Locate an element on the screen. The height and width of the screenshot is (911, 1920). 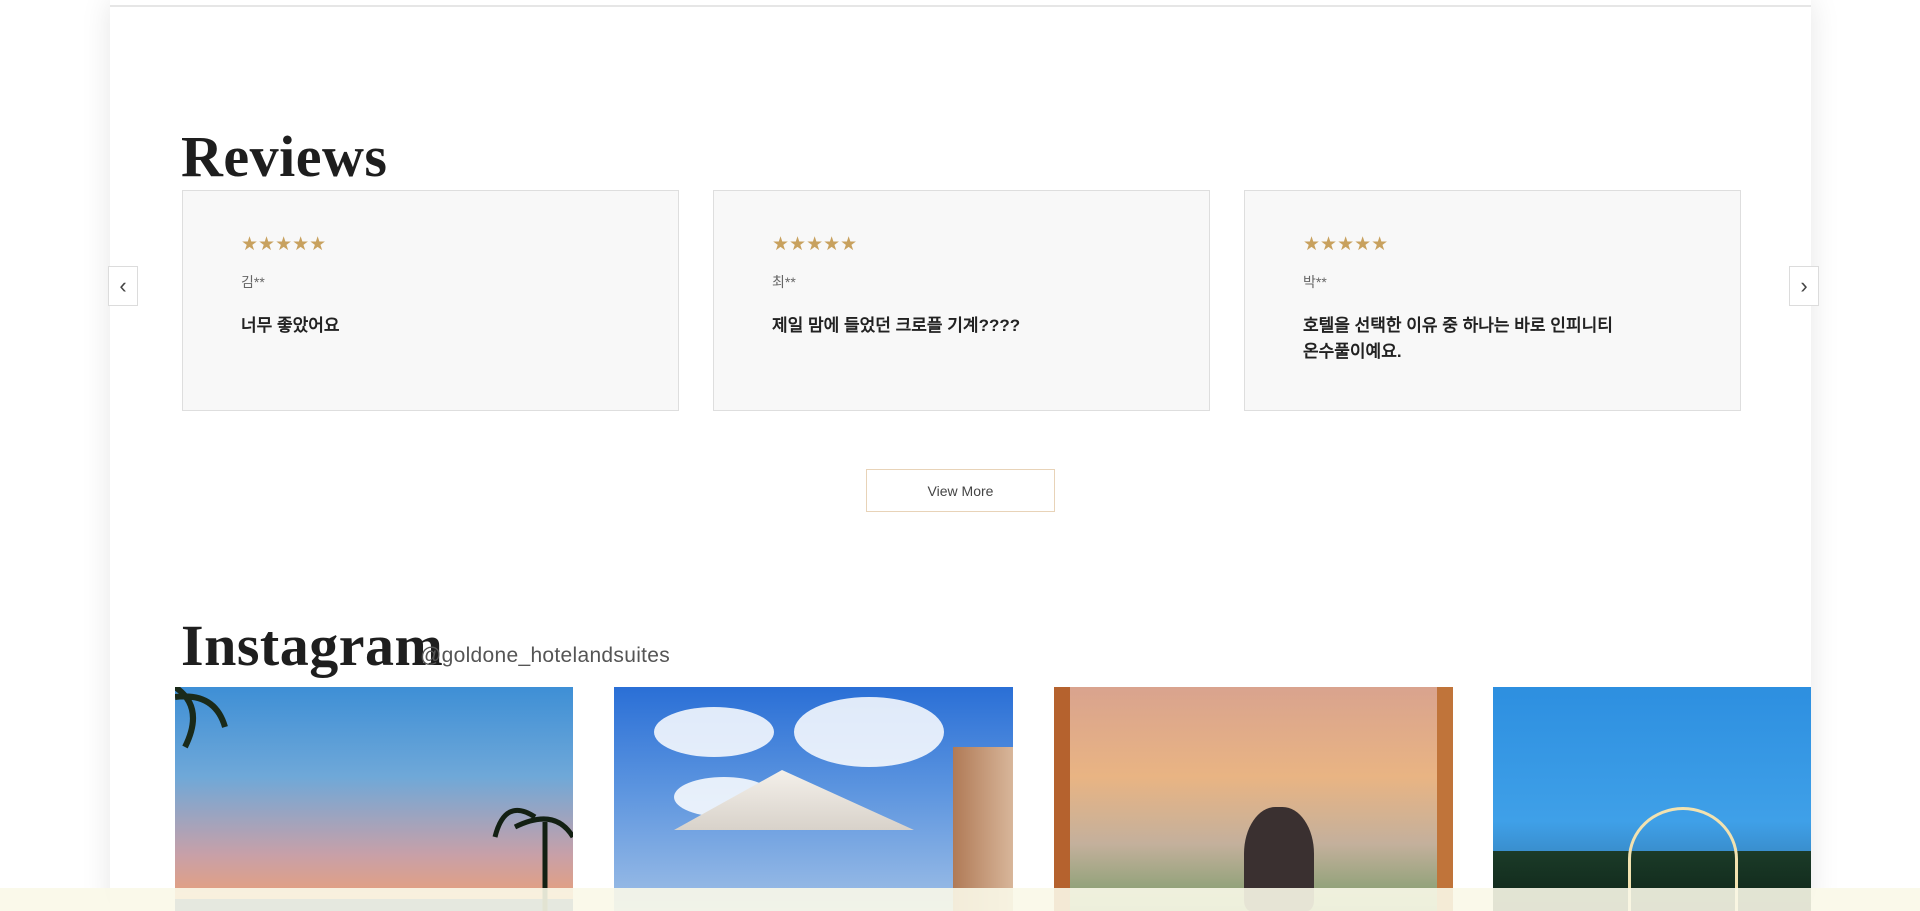
review-author: 최** is located at coordinates (784, 282).